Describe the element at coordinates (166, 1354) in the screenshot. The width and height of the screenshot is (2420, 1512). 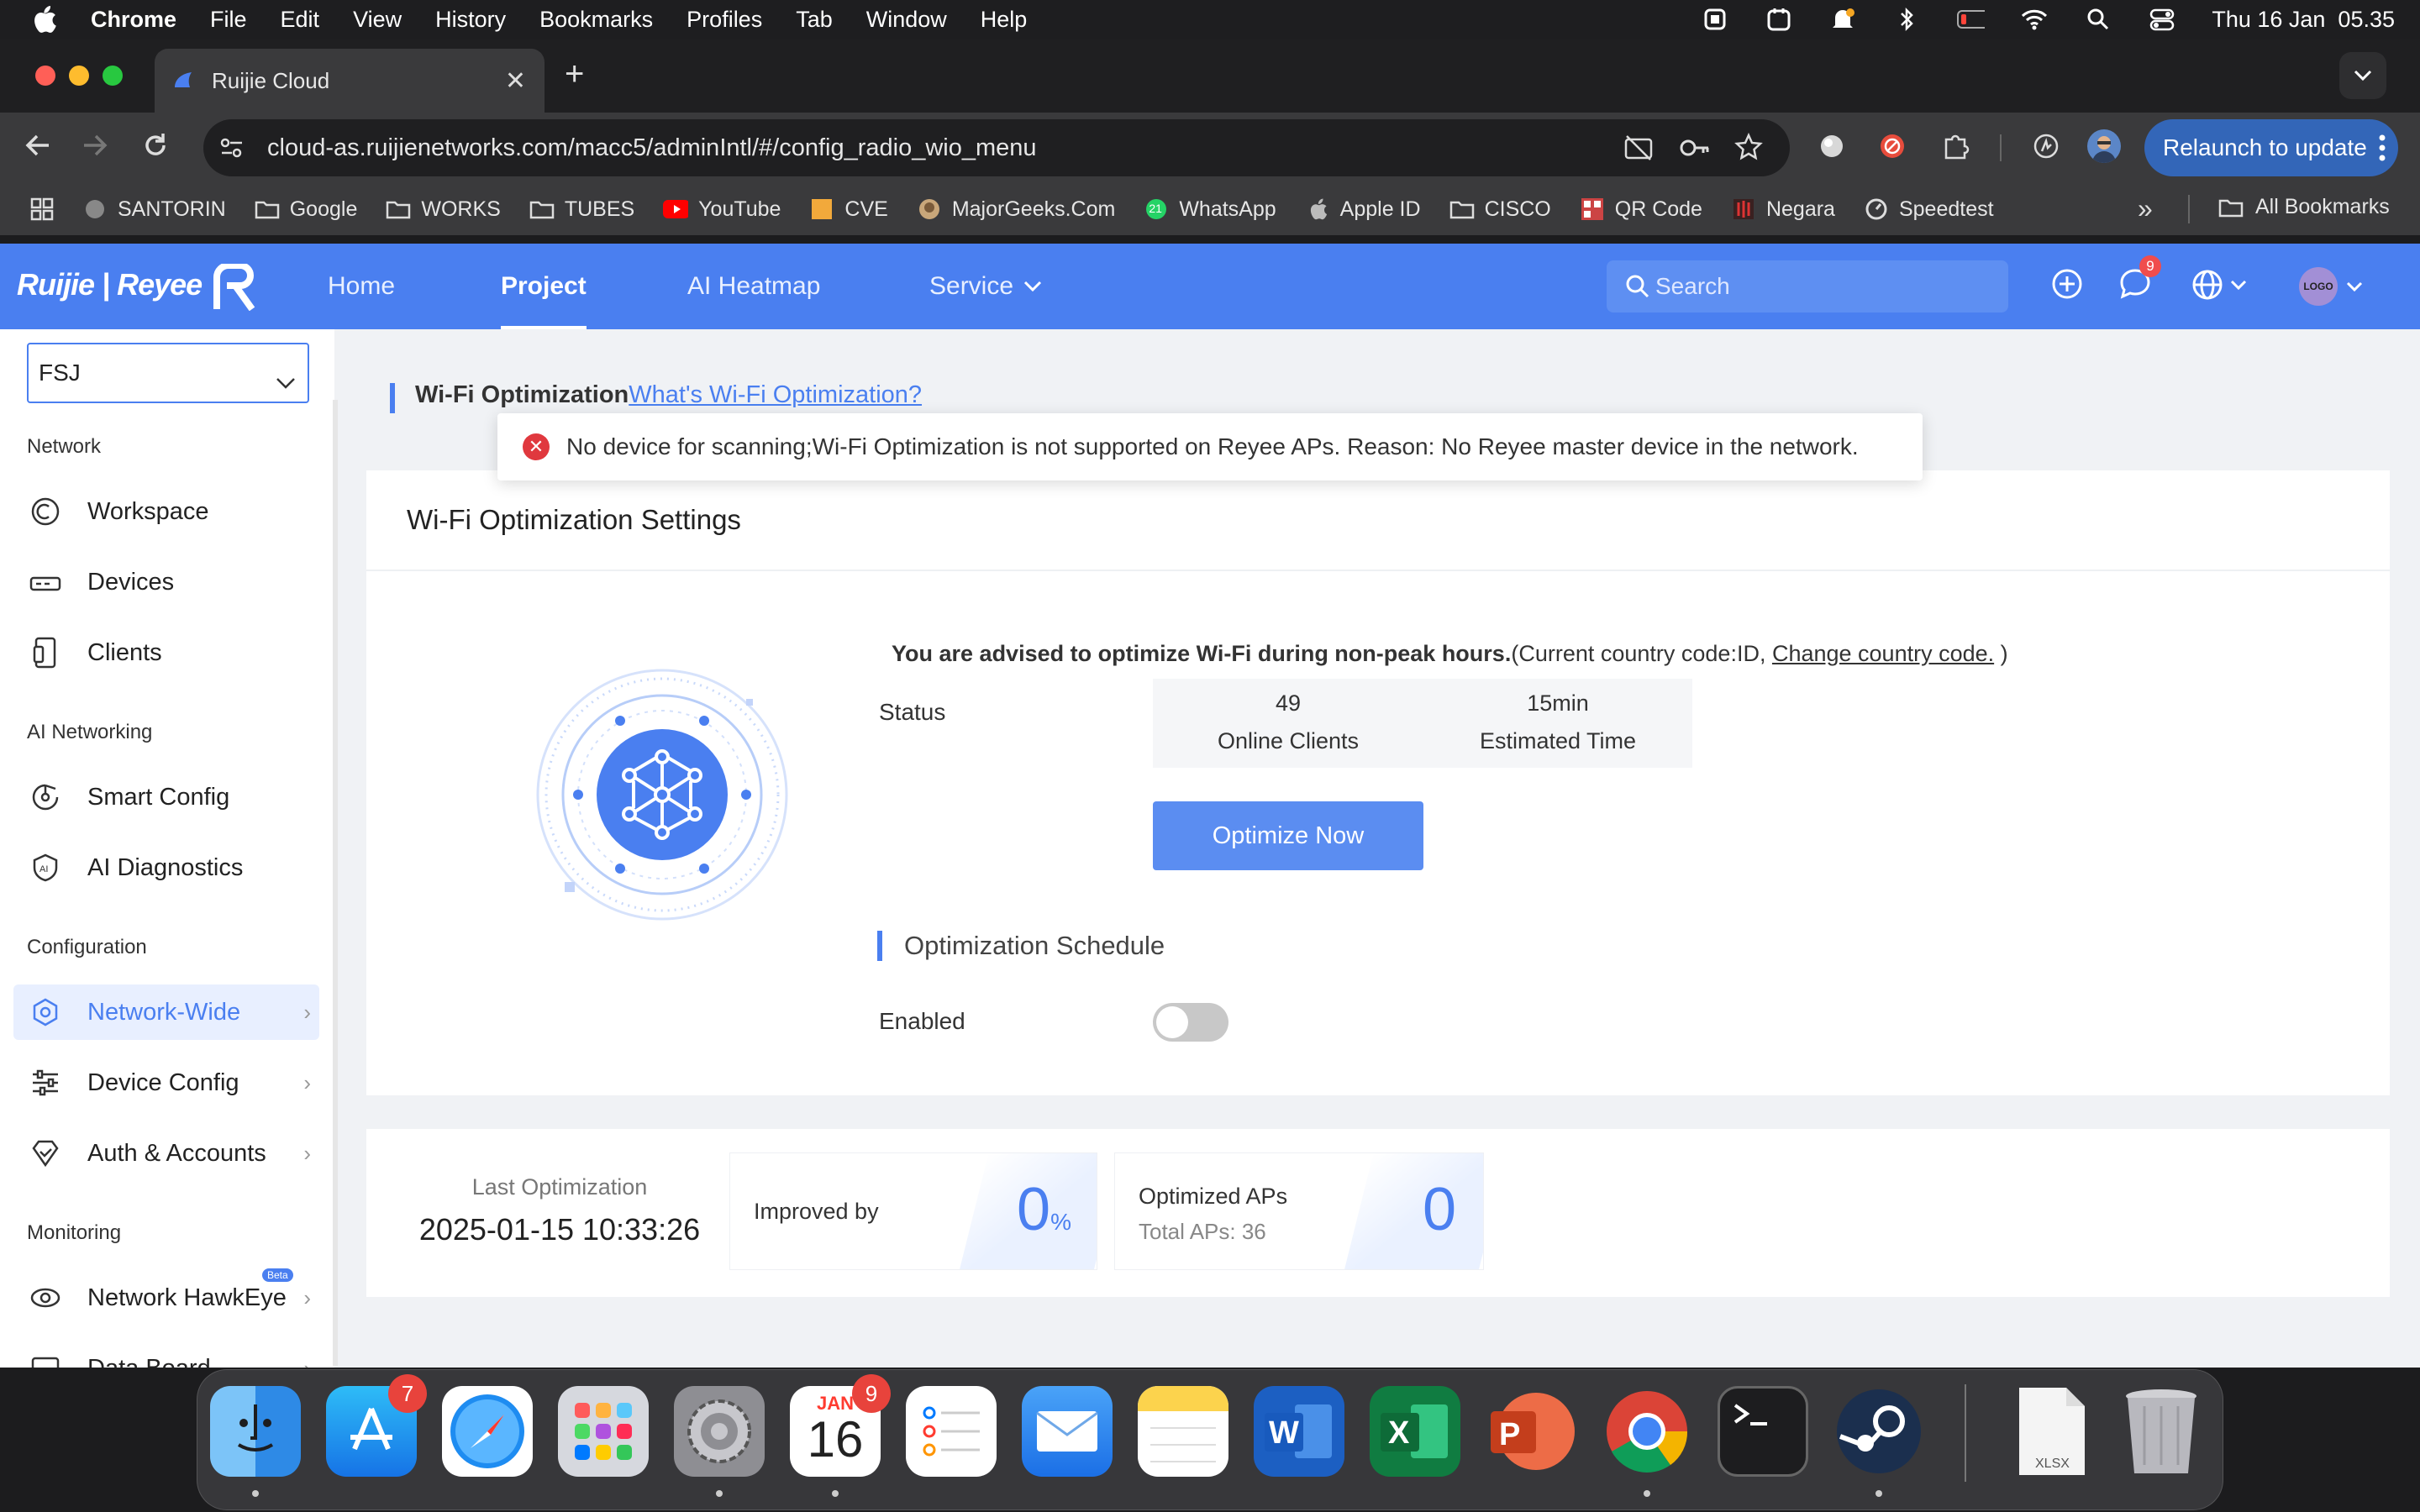
I see `sidebar-item-data-board: Data Board ›` at that location.